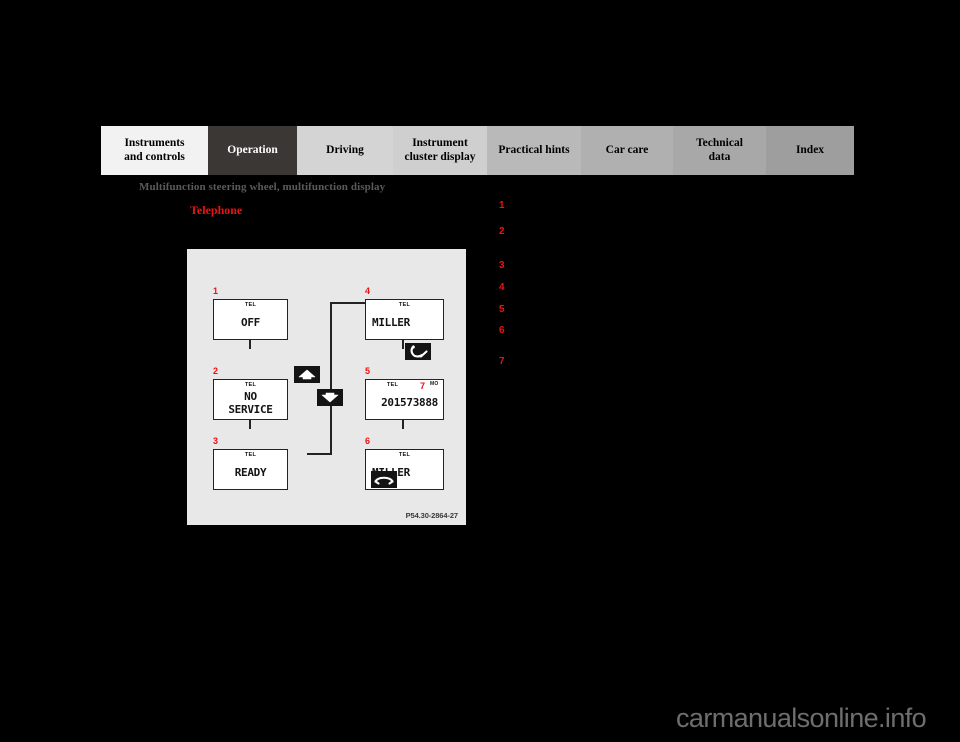 The width and height of the screenshot is (960, 742). I want to click on handset-pickup-icon, so click(419, 351).